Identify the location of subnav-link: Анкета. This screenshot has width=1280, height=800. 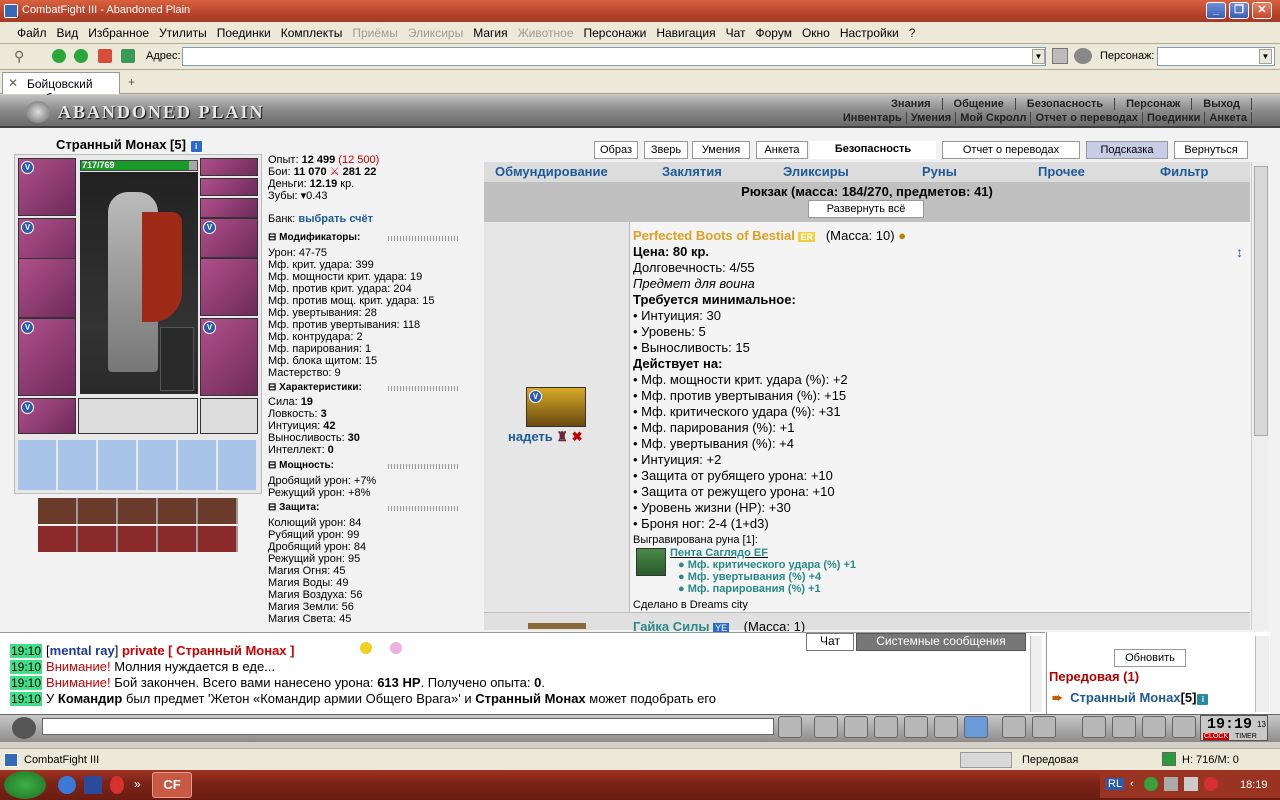
(1228, 118).